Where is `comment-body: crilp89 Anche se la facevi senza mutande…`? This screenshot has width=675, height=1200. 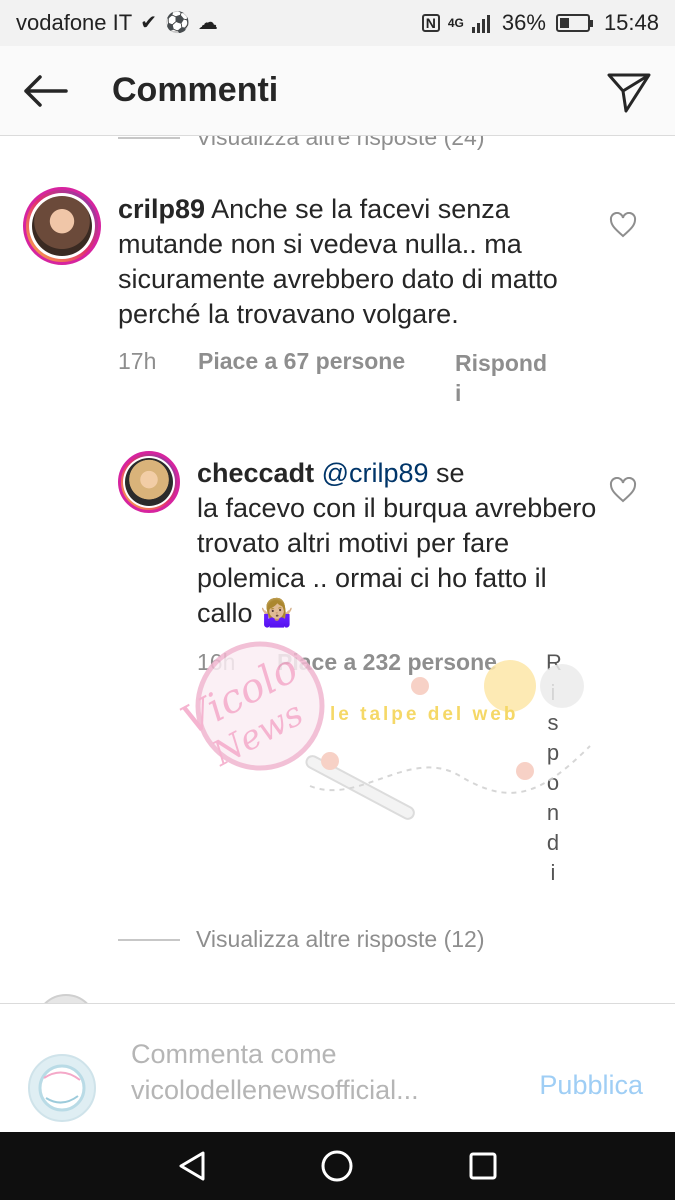 comment-body: crilp89 Anche se la facevi senza mutande… is located at coordinates (353, 262).